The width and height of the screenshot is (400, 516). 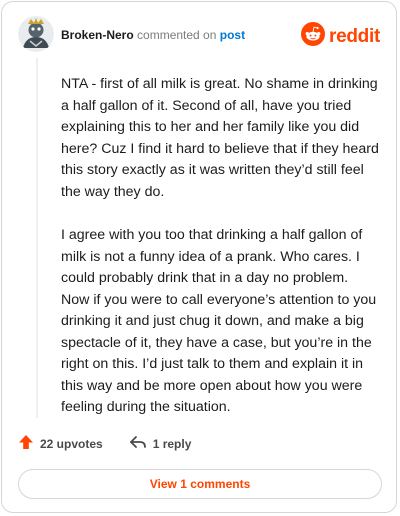 What do you see at coordinates (138, 443) in the screenshot?
I see `reply-arrow-icon` at bounding box center [138, 443].